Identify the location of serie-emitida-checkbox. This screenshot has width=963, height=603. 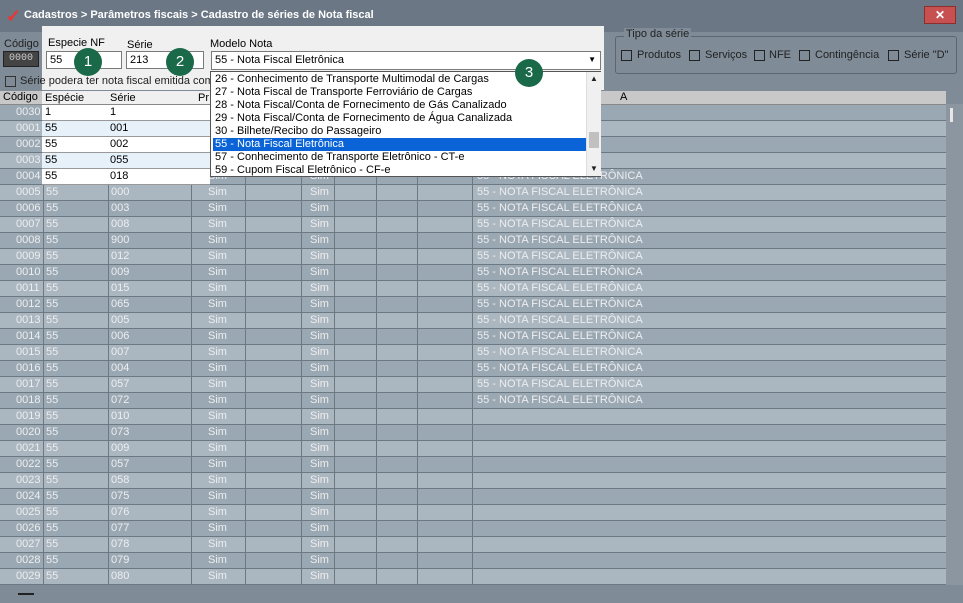
(10, 81).